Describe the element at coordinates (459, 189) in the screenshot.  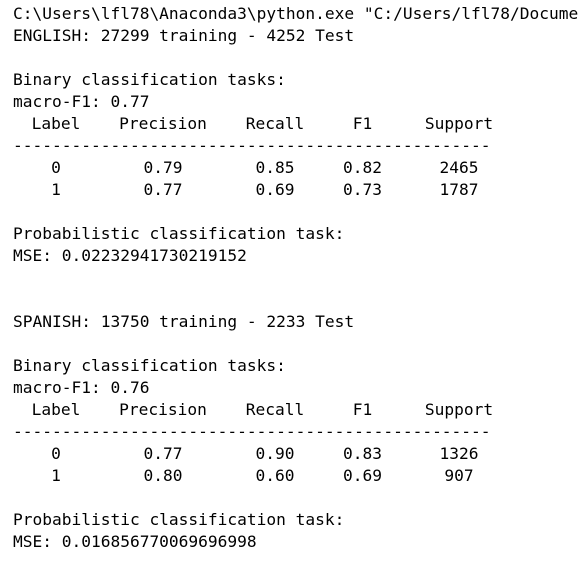
I see `row-support: 1787` at that location.